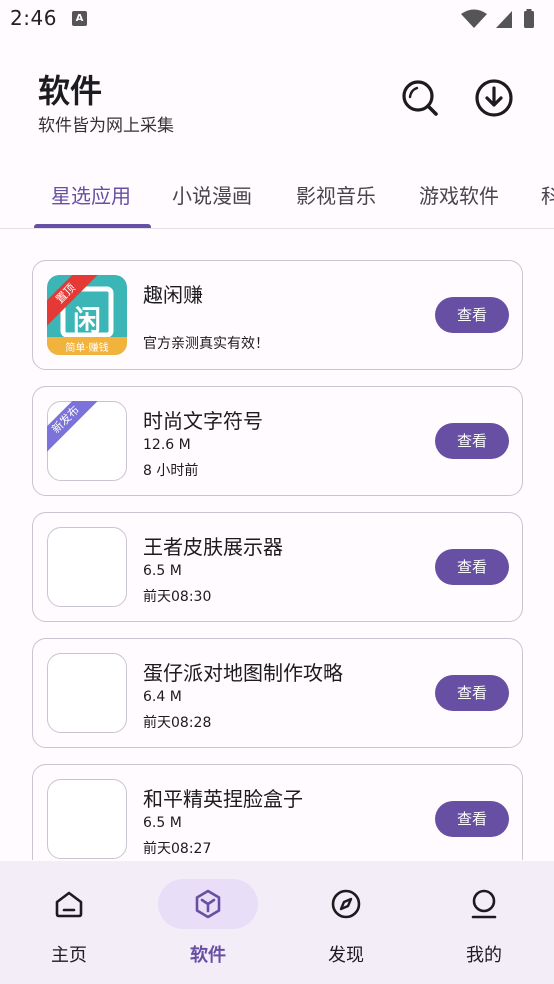 The image size is (554, 984). Describe the element at coordinates (277, 922) in the screenshot. I see `bottom-navigation: 主页 软件 发现 我的` at that location.